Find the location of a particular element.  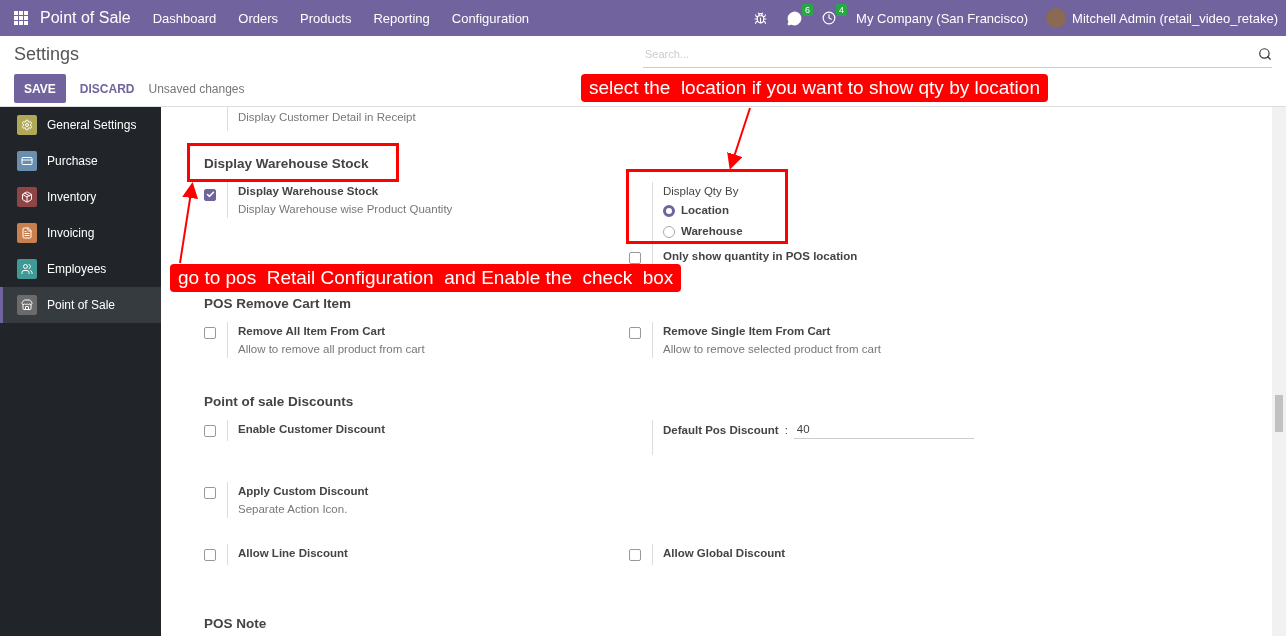

app-title: Point of Sale is located at coordinates (85, 18).